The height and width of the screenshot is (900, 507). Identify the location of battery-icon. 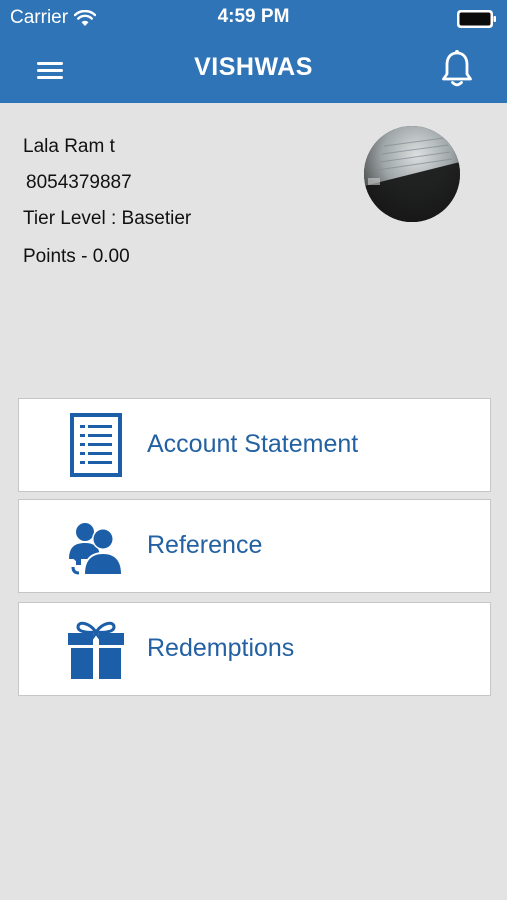
(477, 19).